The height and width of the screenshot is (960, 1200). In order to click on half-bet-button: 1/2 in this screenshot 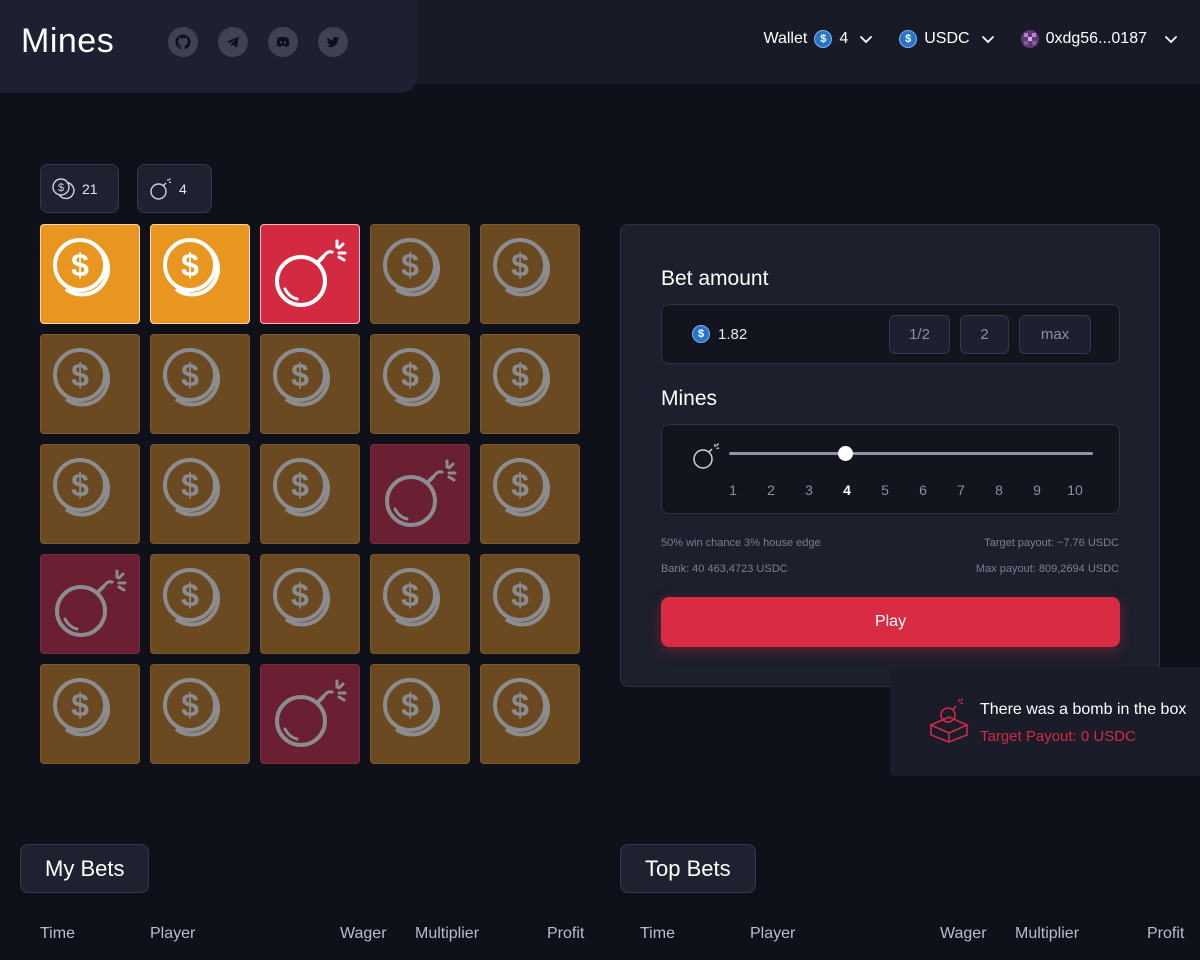, I will do `click(919, 334)`.